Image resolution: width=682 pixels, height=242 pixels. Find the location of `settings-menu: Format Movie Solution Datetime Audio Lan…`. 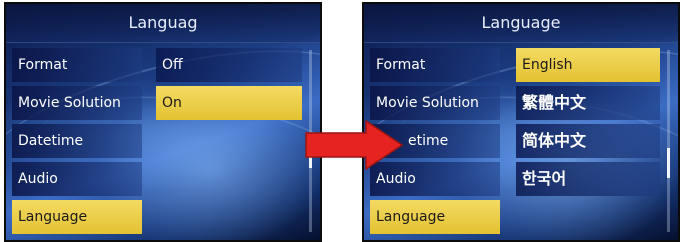

settings-menu: Format Movie Solution Datetime Audio Lan… is located at coordinates (77, 143).